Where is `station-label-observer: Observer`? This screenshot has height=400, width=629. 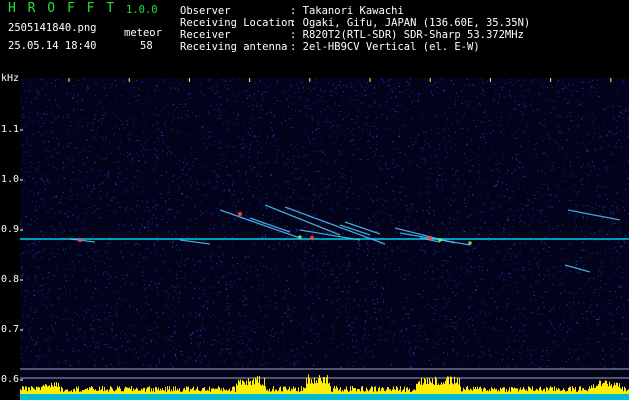
station-label-observer: Observer is located at coordinates (205, 11).